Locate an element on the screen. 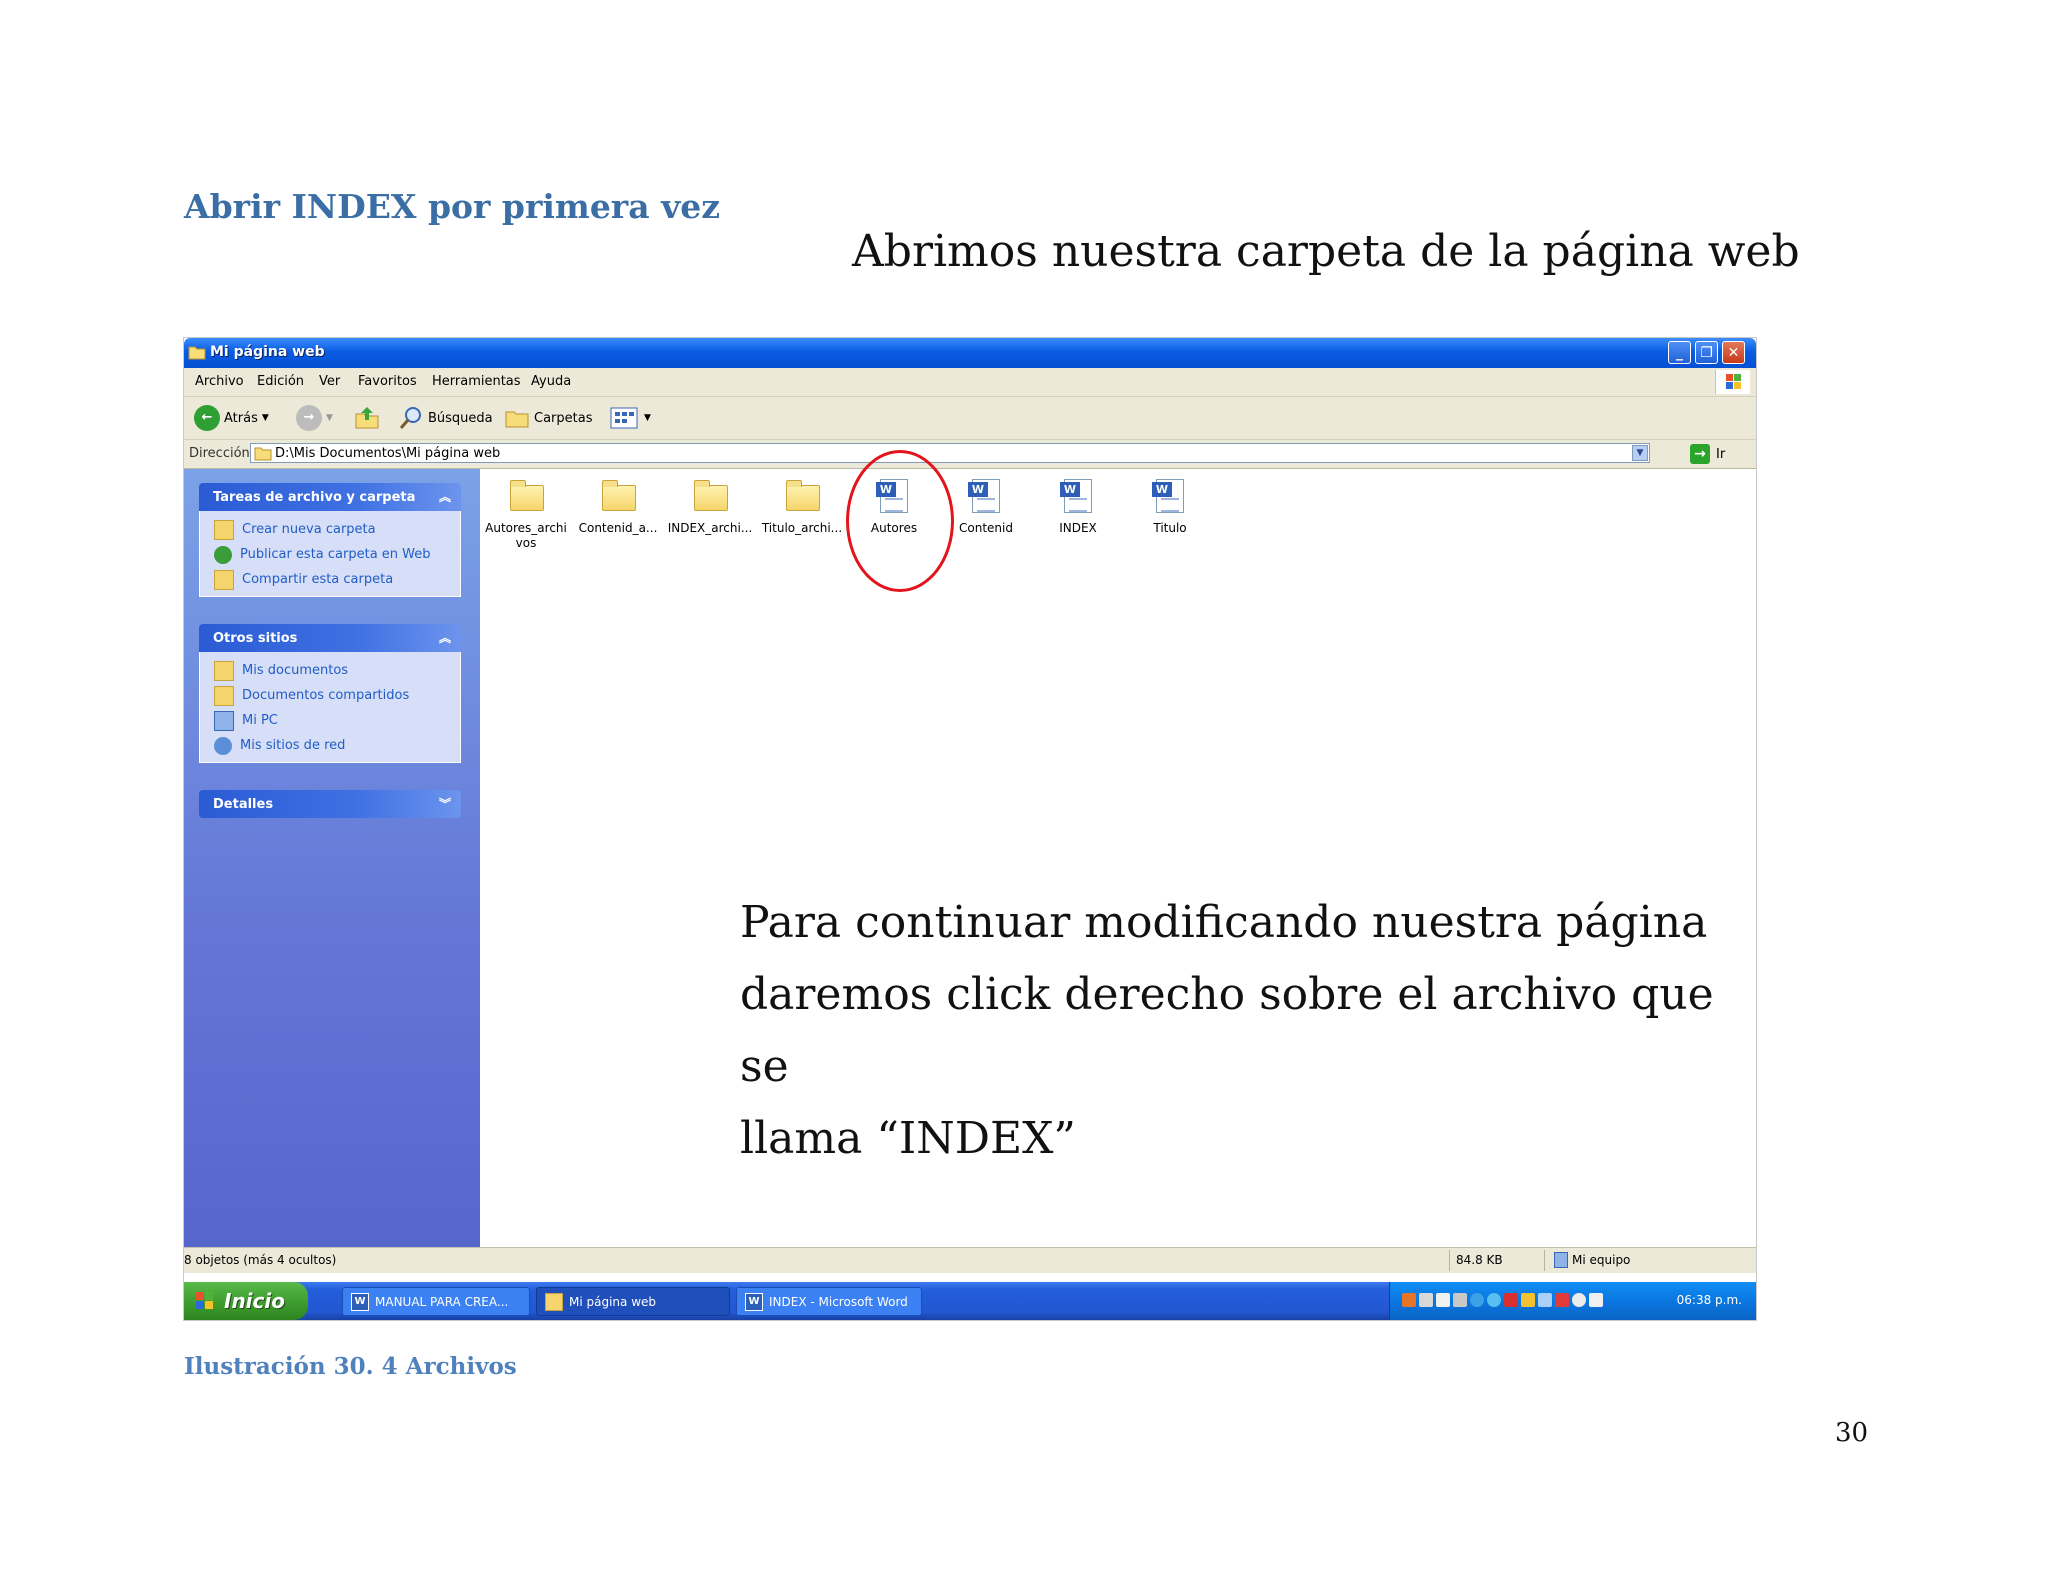 The width and height of the screenshot is (2048, 1582). menu-edicion: Edición is located at coordinates (280, 381).